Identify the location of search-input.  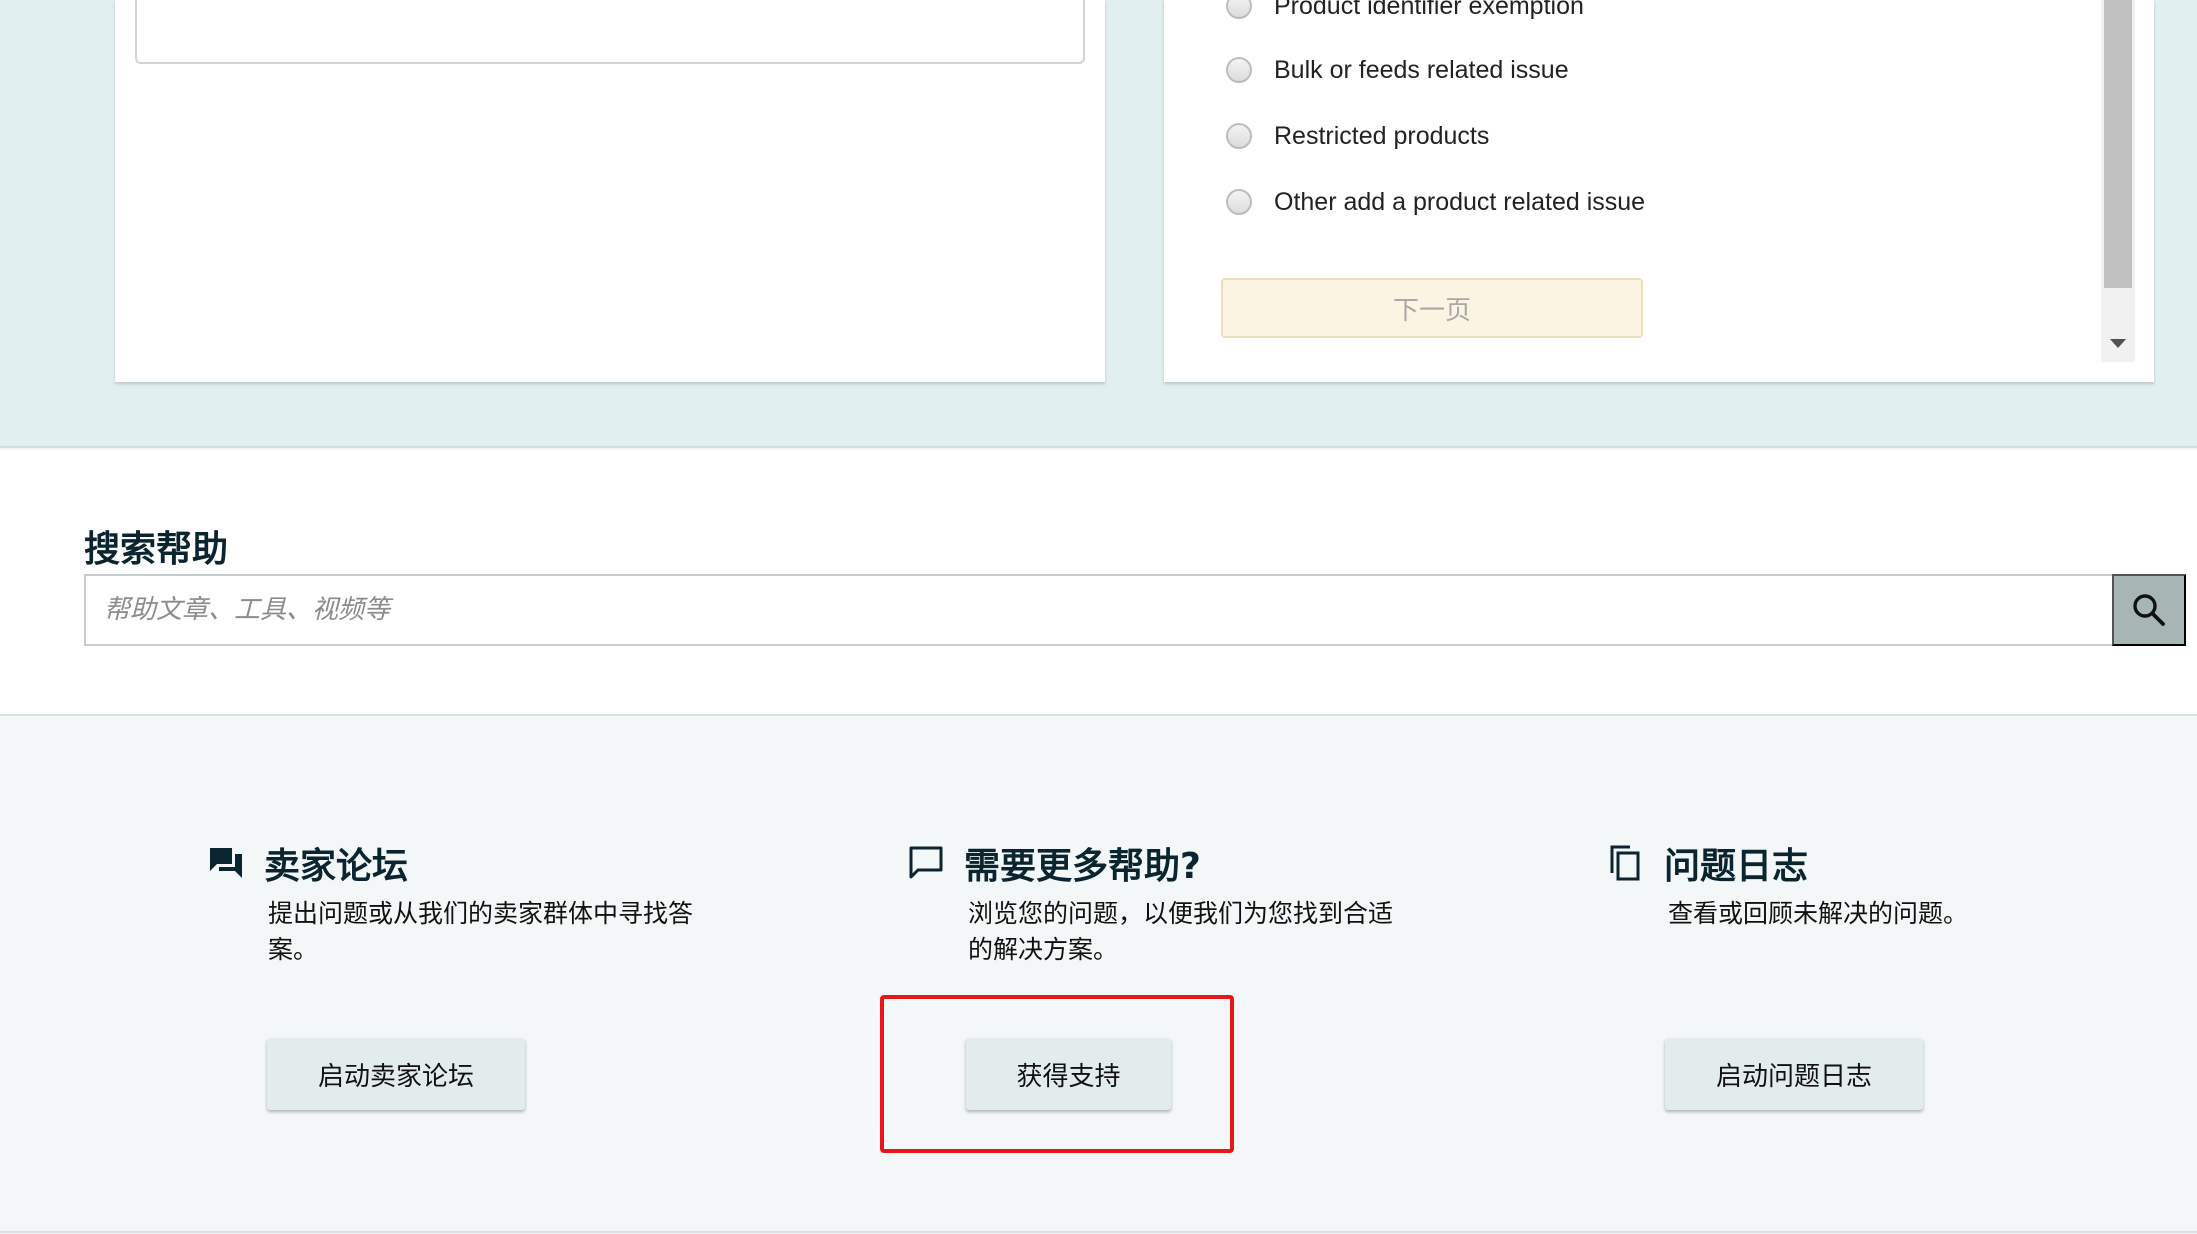
(1099, 610).